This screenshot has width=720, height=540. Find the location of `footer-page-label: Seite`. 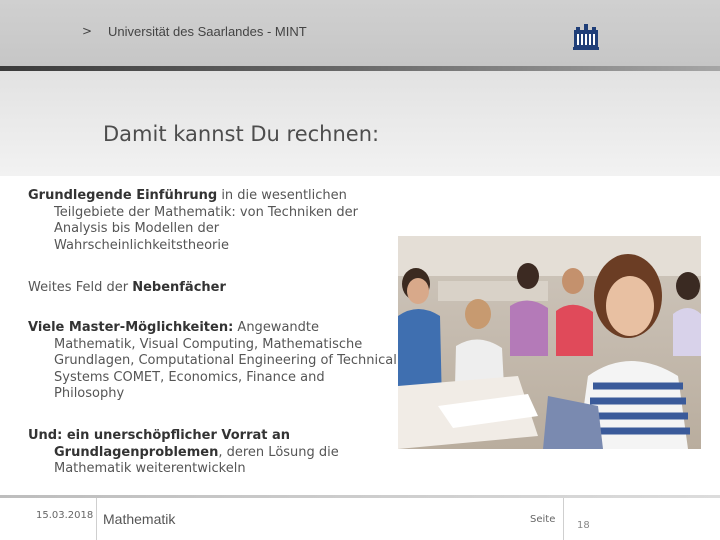

footer-page-label: Seite is located at coordinates (543, 519).